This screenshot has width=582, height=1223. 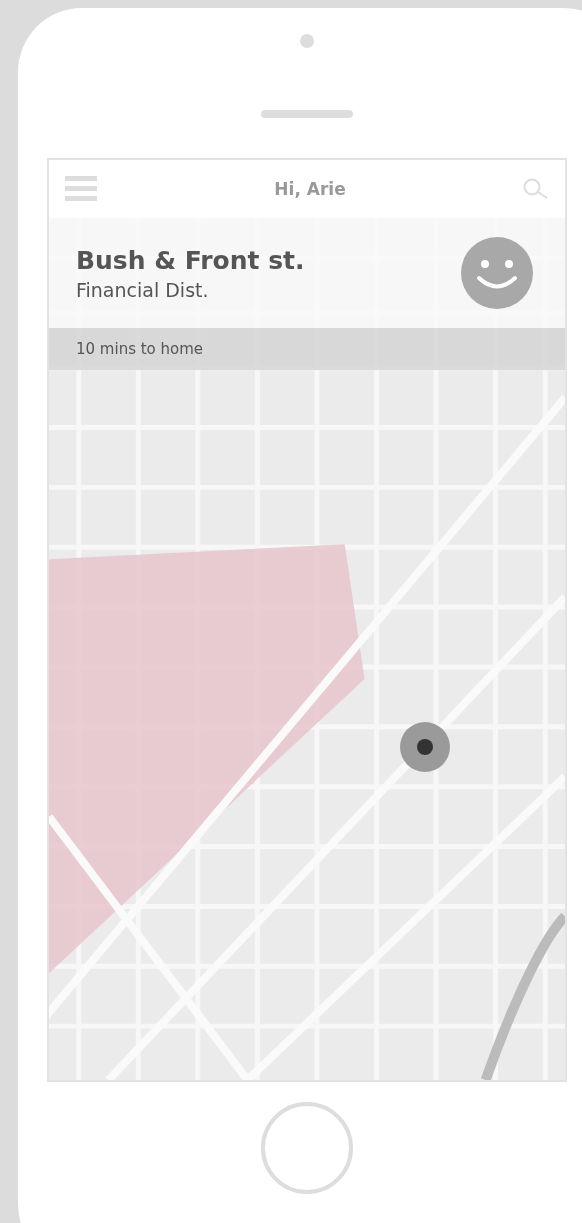 I want to click on street-name: Bush & Front st., so click(x=190, y=260).